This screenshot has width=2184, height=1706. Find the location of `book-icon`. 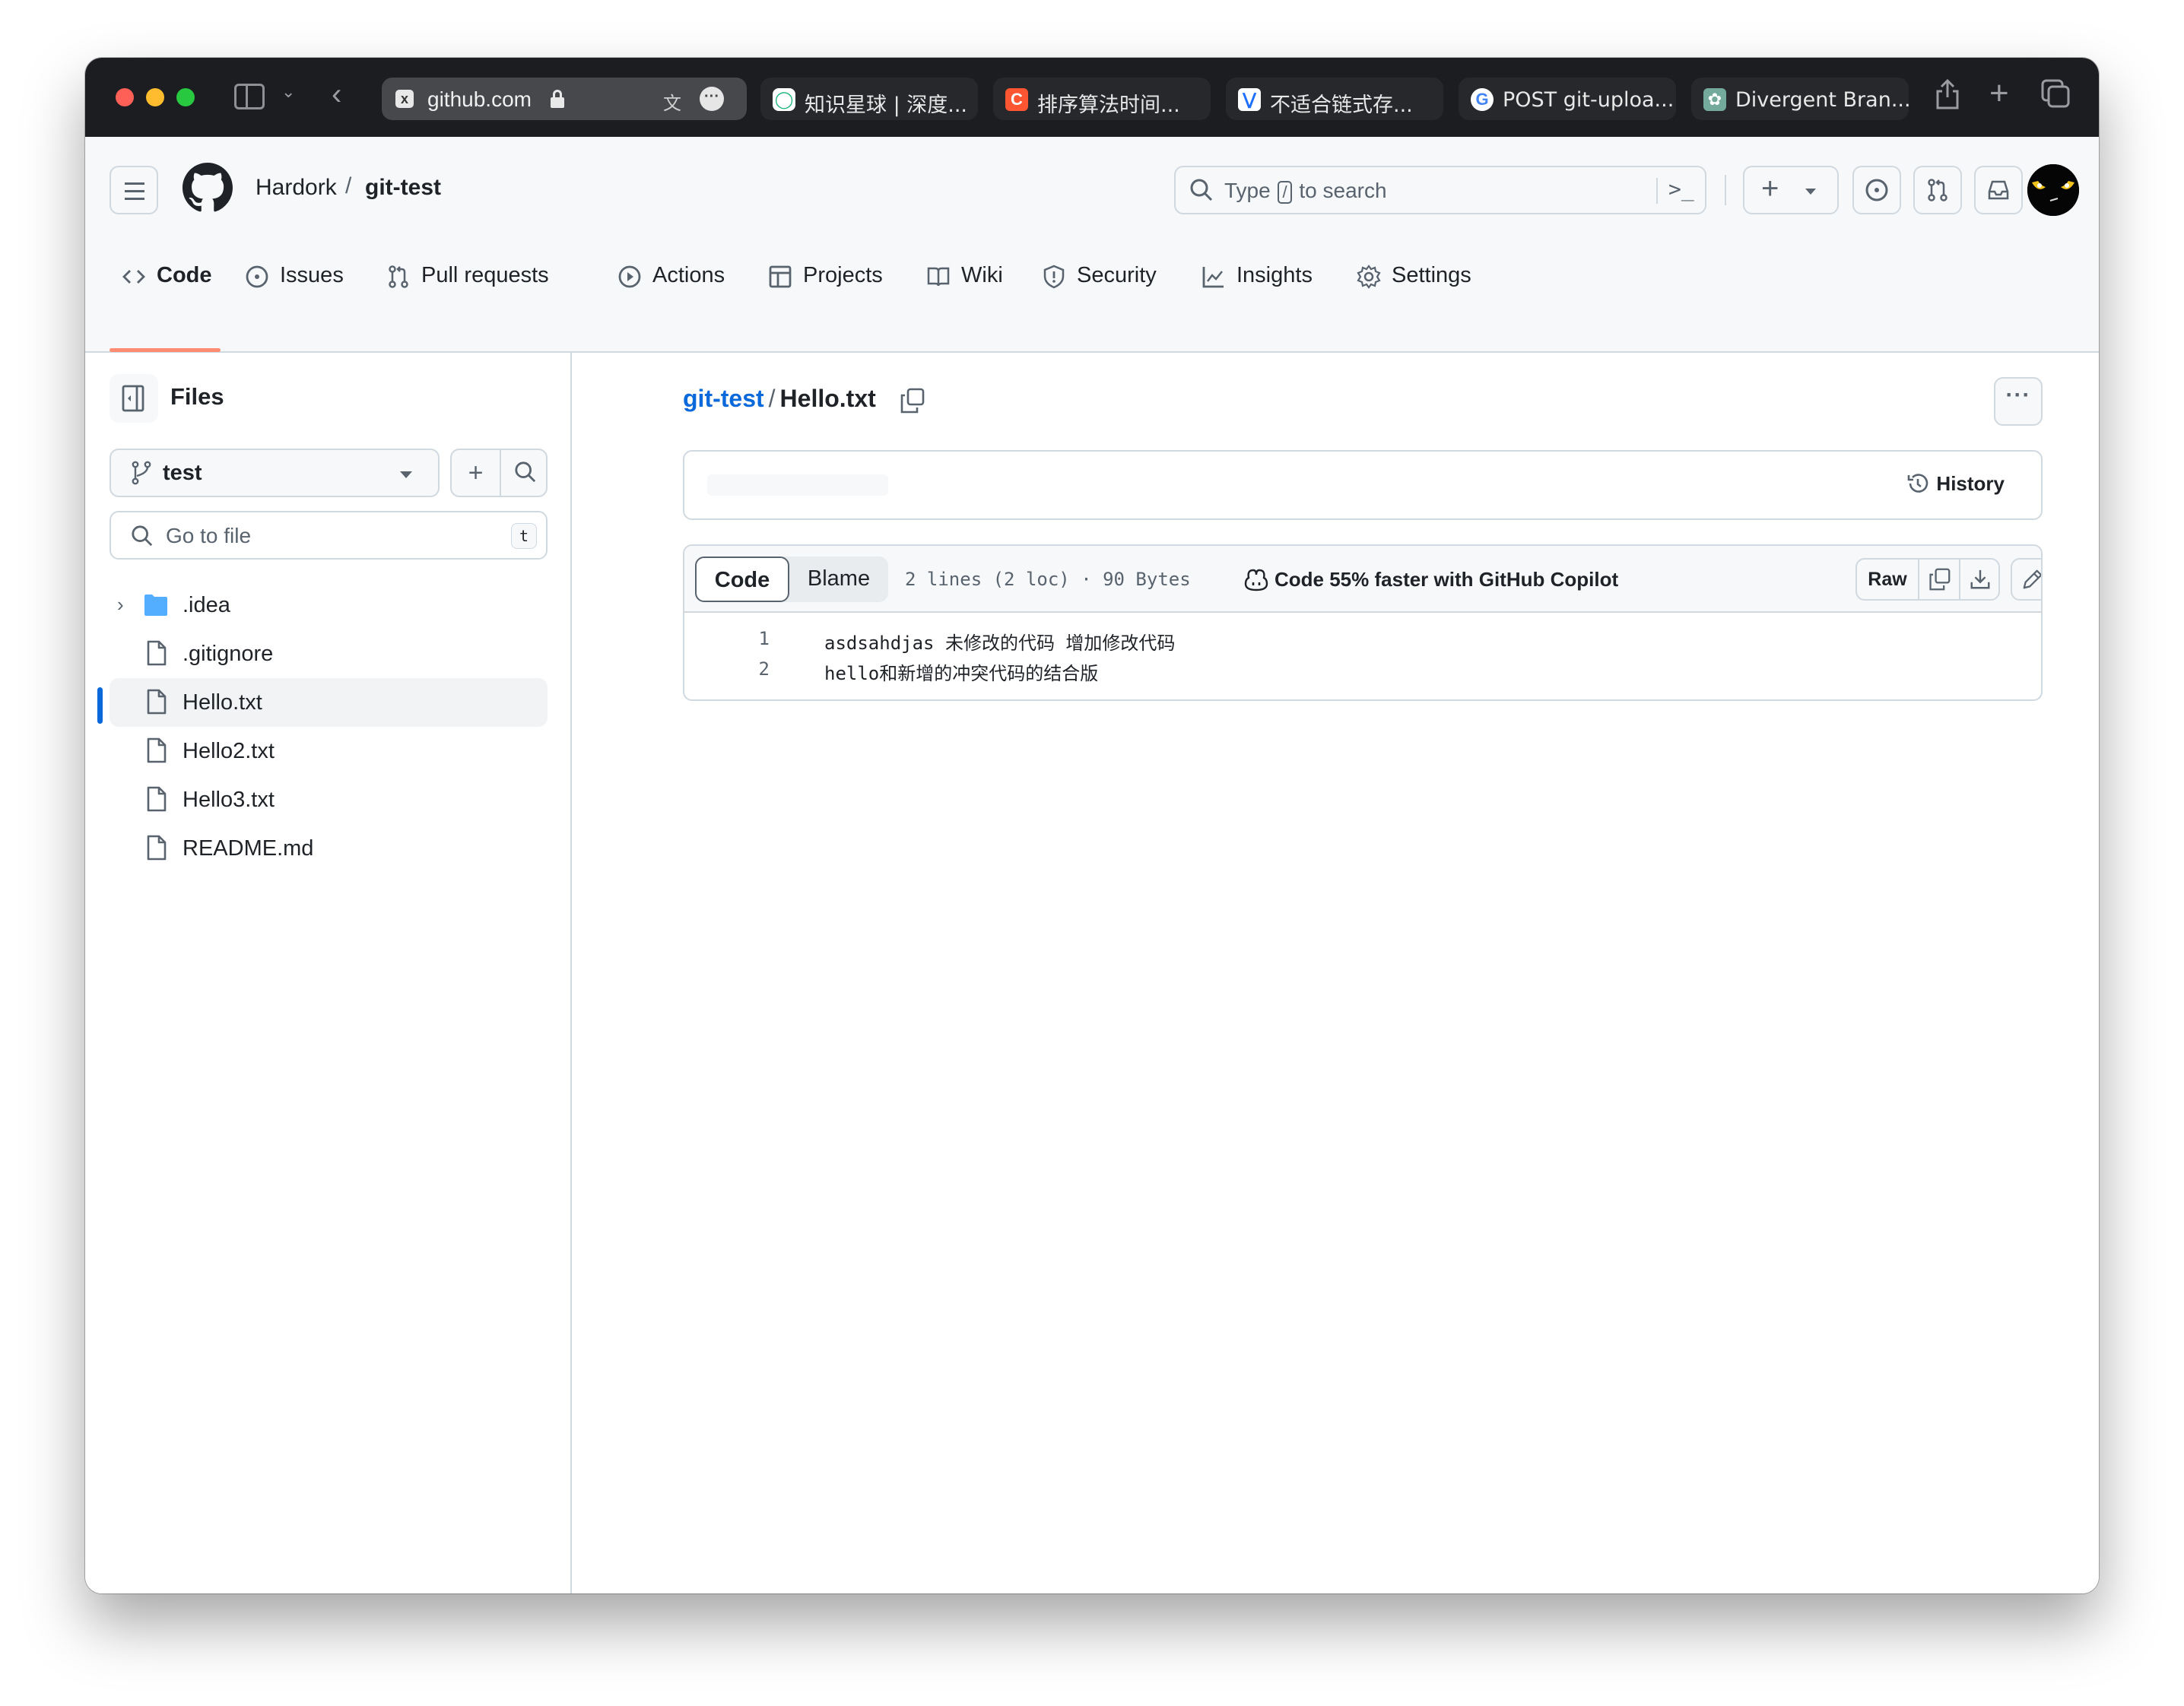

book-icon is located at coordinates (938, 277).